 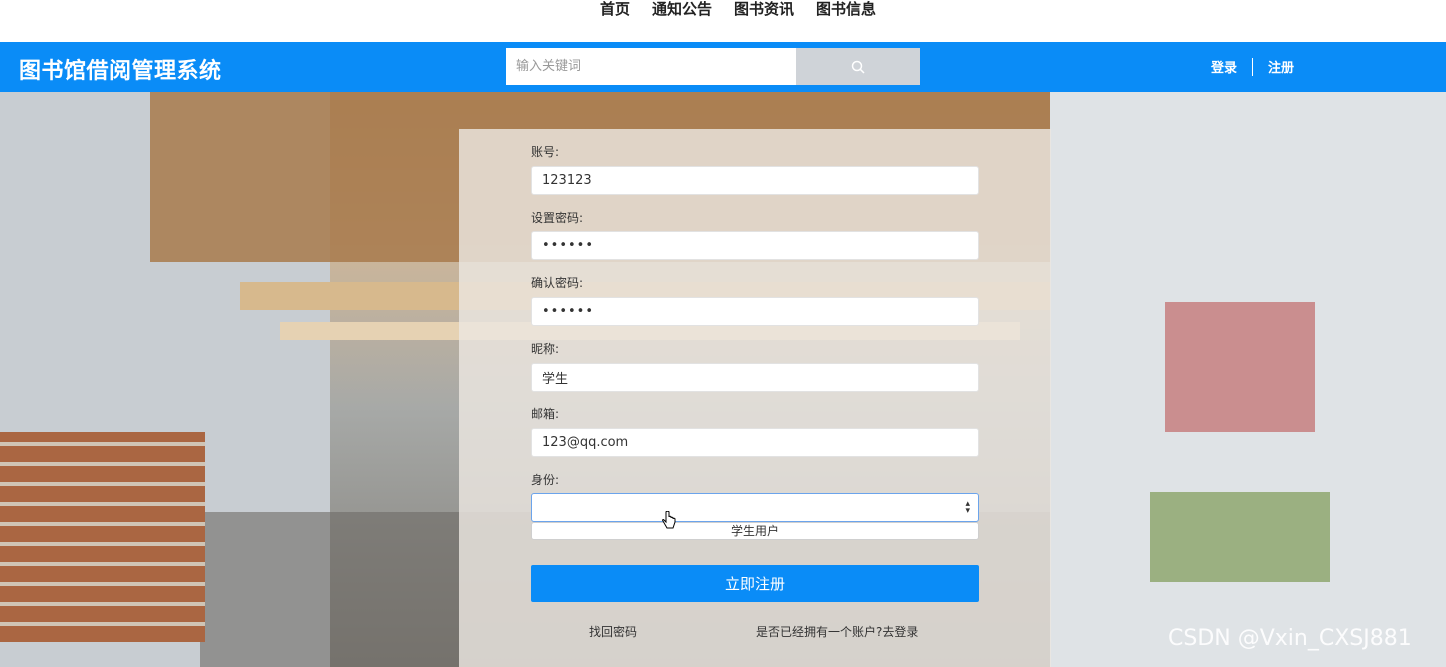 What do you see at coordinates (613, 631) in the screenshot?
I see `forgot-password-link: 找回密码` at bounding box center [613, 631].